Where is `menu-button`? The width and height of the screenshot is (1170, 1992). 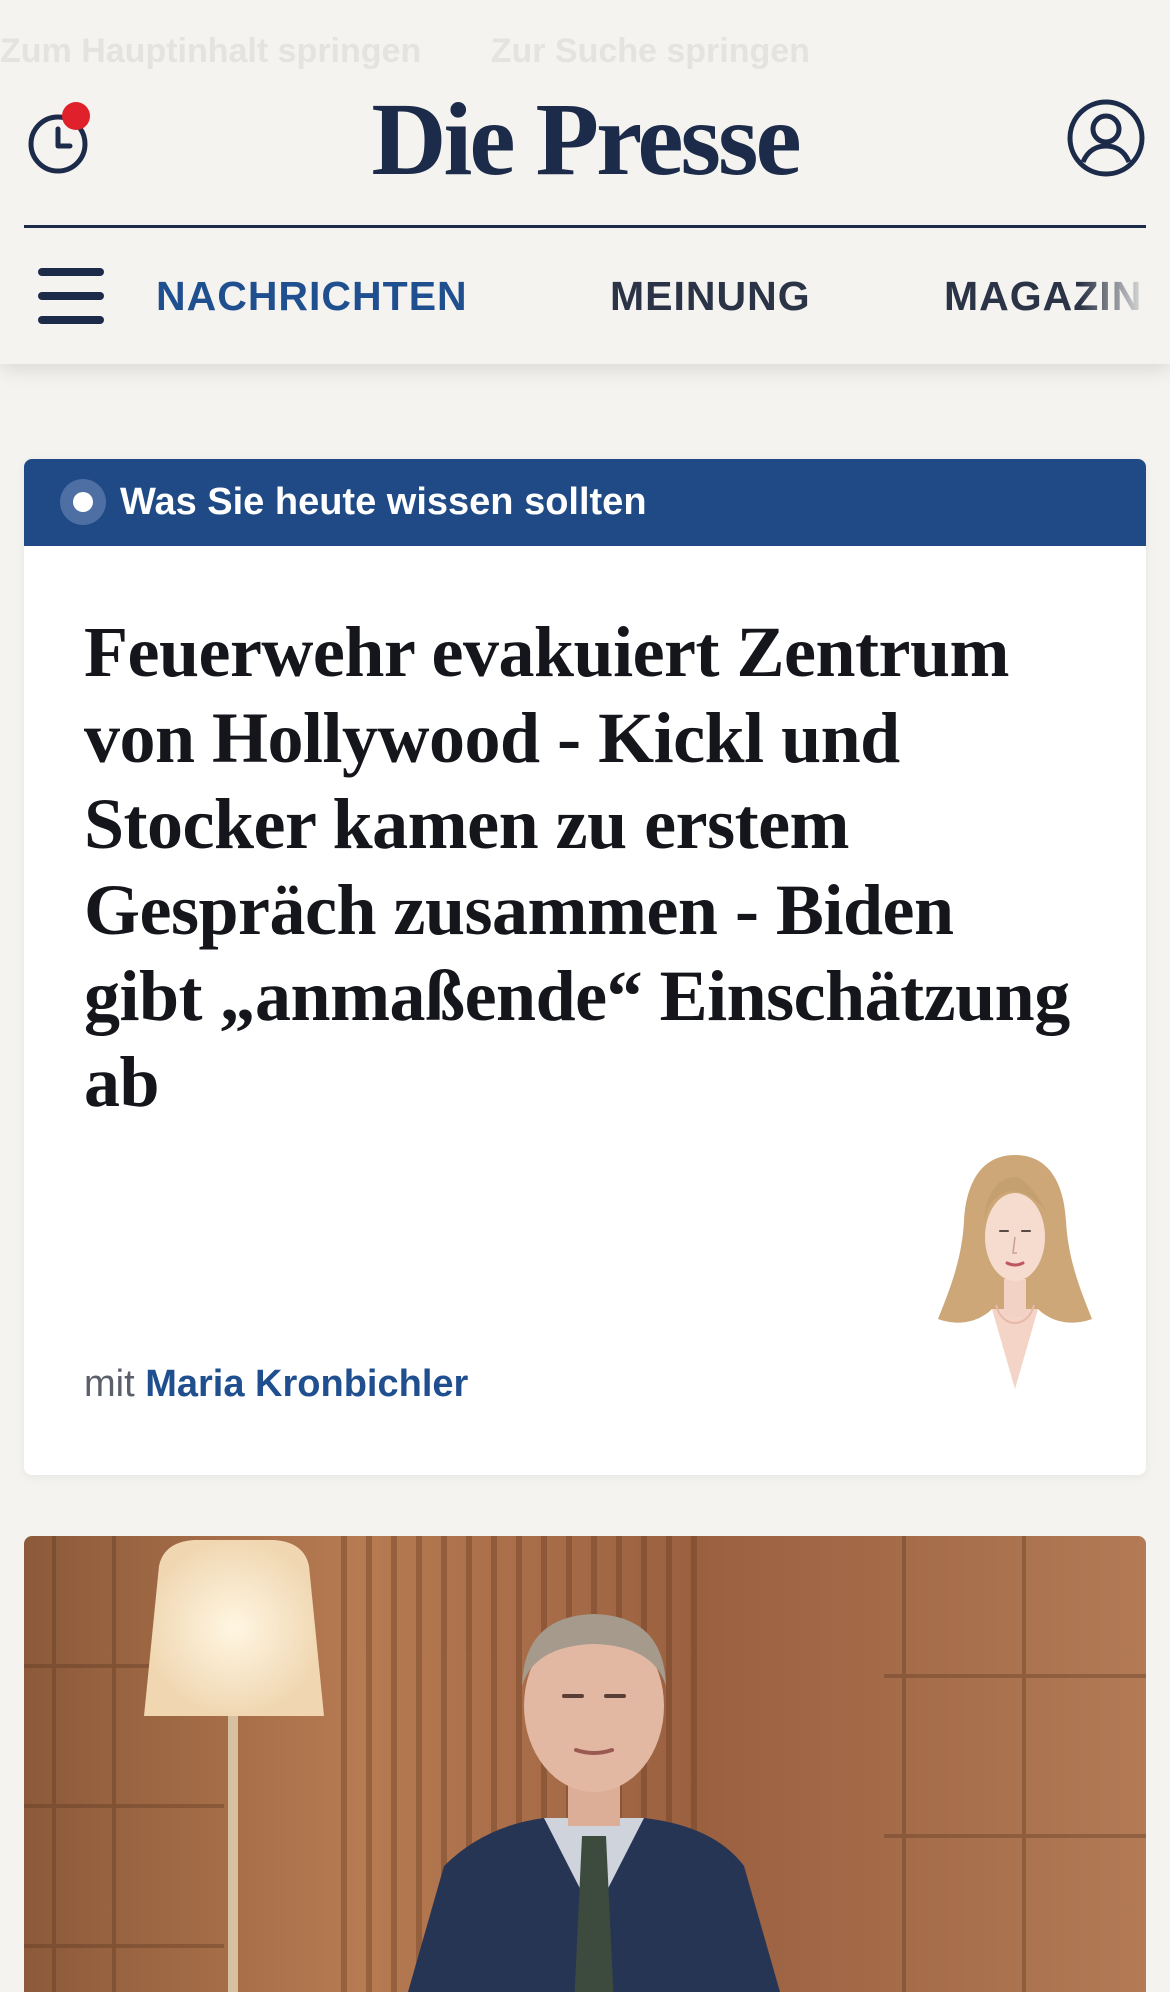
menu-button is located at coordinates (72, 296).